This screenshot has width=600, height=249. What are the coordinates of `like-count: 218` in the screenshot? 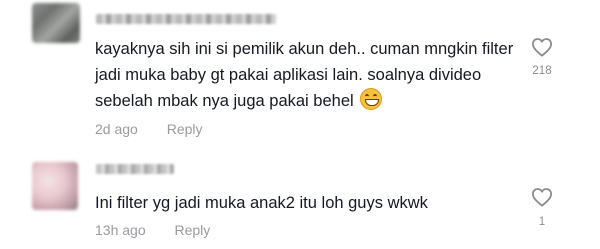 It's located at (542, 71).